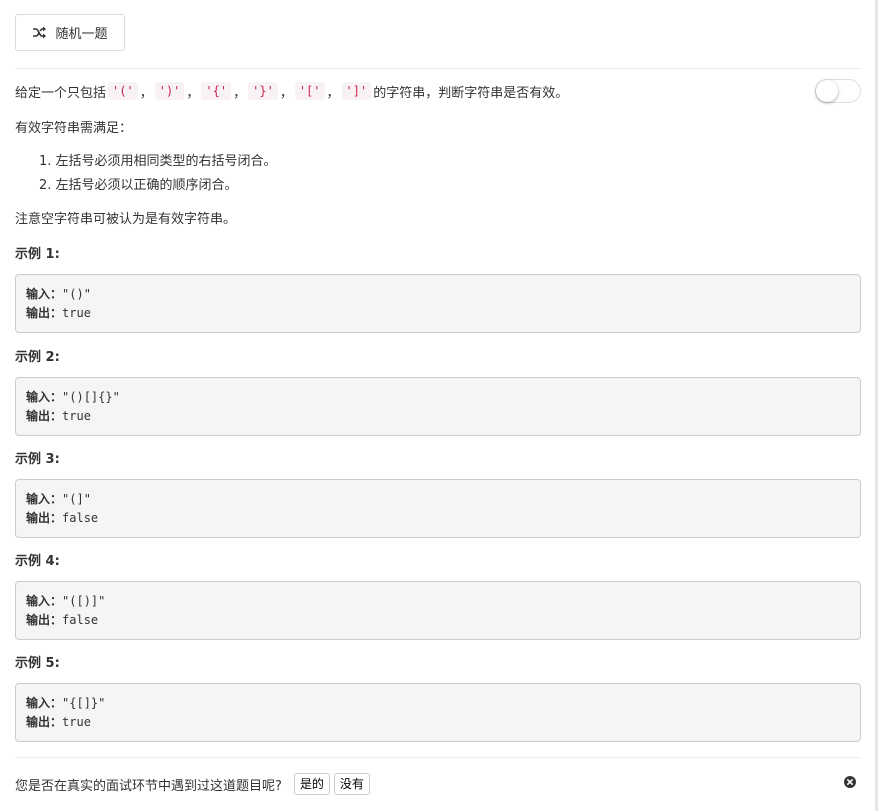  I want to click on toggle-switch, so click(838, 91).